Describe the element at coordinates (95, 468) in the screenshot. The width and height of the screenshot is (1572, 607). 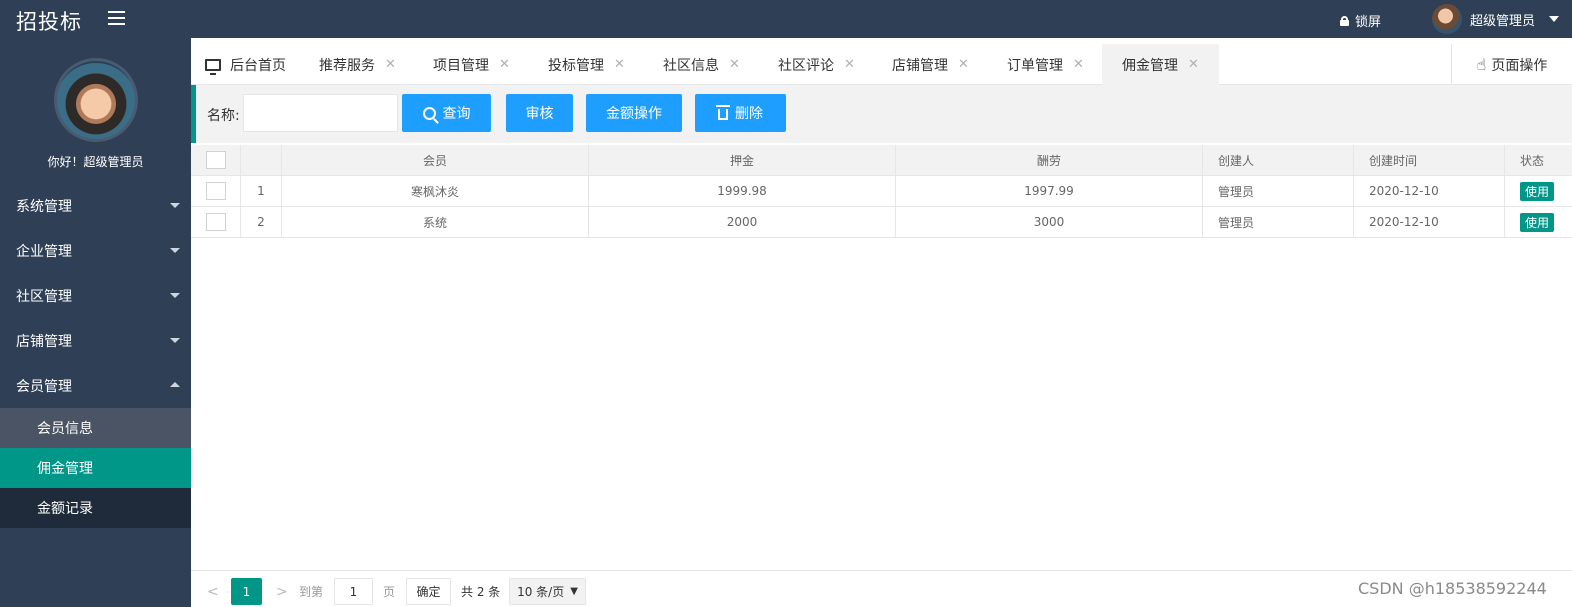
I see `sidebar-subitem-commission: 佣金管理` at that location.